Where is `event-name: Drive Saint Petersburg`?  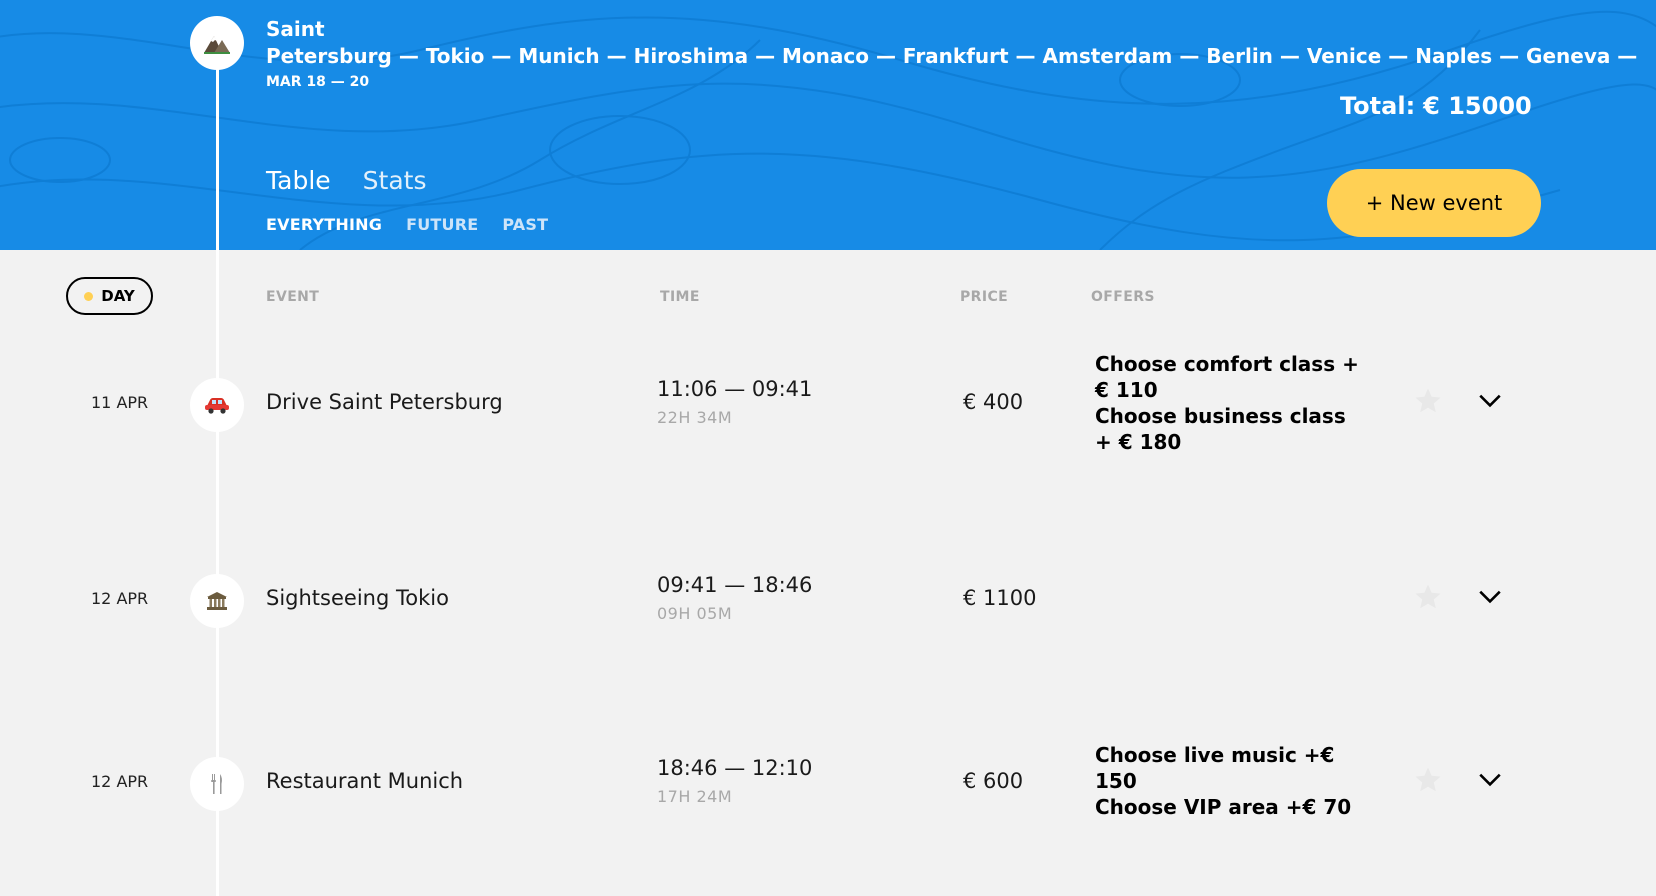 event-name: Drive Saint Petersburg is located at coordinates (384, 402).